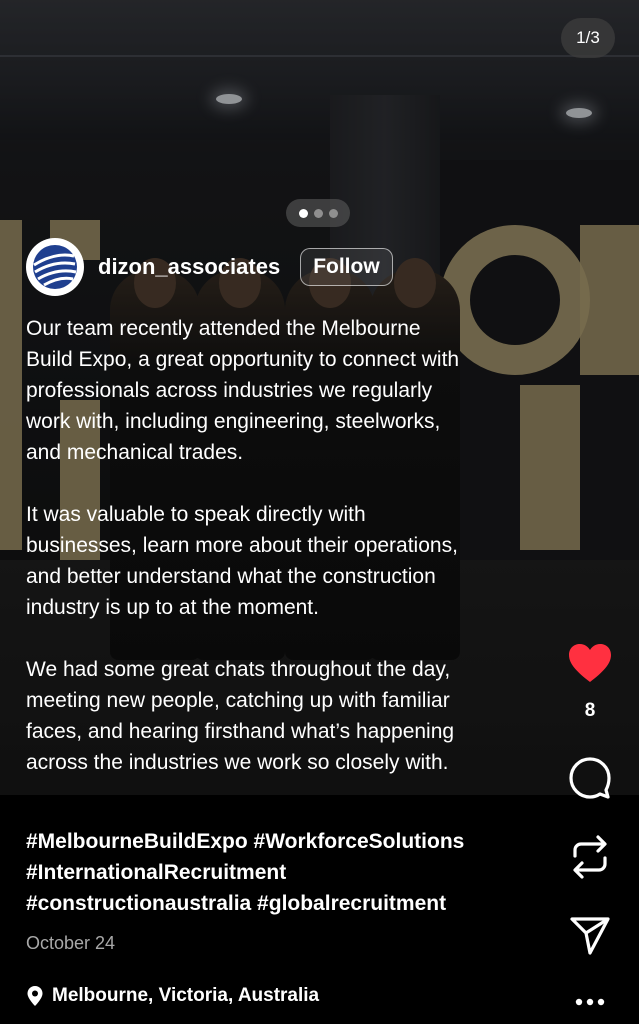 Image resolution: width=639 pixels, height=1024 pixels. I want to click on repost-button, so click(590, 857).